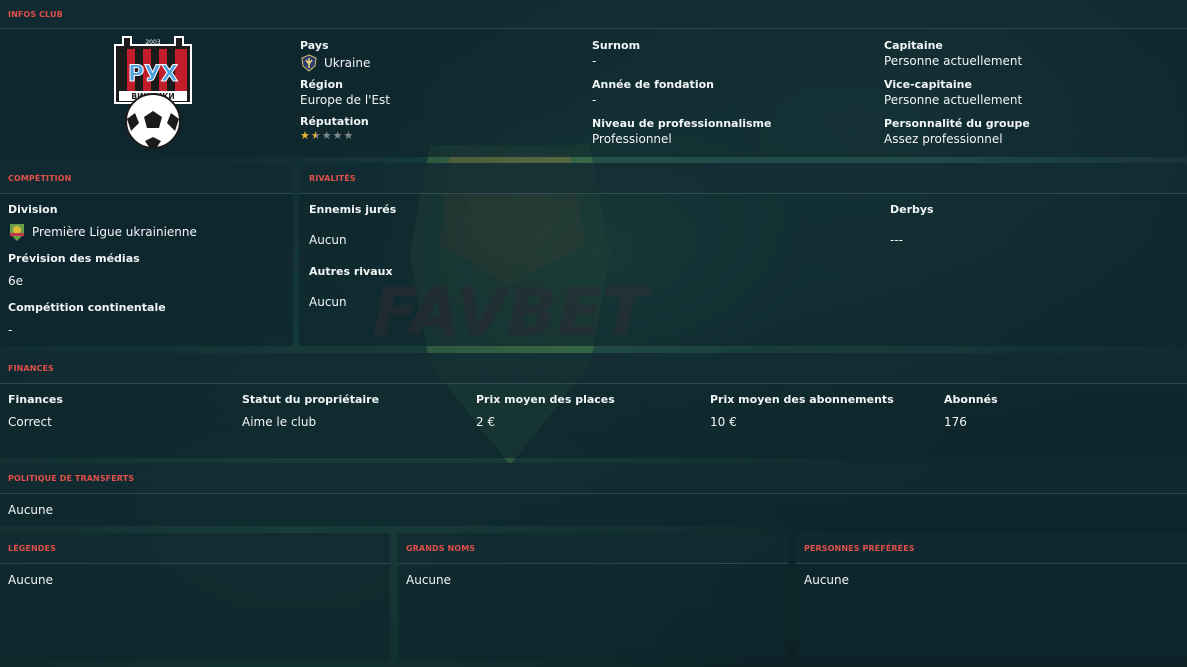 This screenshot has width=1187, height=667. I want to click on autres-rivaux-value: Aucun, so click(328, 302).